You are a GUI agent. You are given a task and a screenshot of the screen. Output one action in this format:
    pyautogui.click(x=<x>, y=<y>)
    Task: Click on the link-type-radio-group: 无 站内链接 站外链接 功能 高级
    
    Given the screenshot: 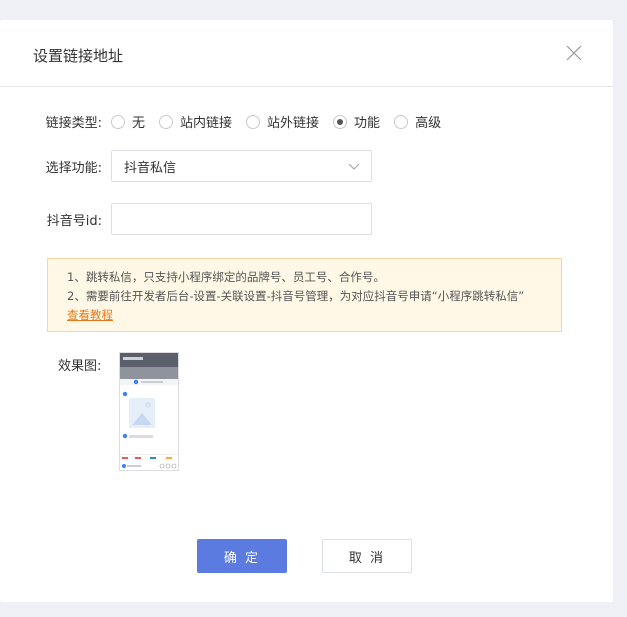 What is the action you would take?
    pyautogui.click(x=283, y=121)
    